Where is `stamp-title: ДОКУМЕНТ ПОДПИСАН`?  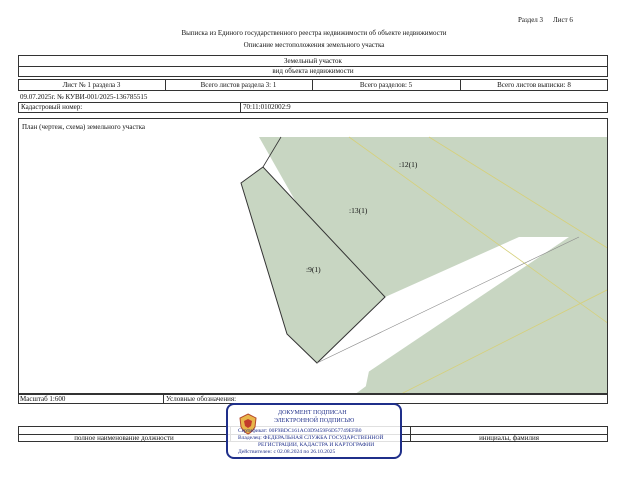 stamp-title: ДОКУМЕНТ ПОДПИСАН is located at coordinates (312, 413).